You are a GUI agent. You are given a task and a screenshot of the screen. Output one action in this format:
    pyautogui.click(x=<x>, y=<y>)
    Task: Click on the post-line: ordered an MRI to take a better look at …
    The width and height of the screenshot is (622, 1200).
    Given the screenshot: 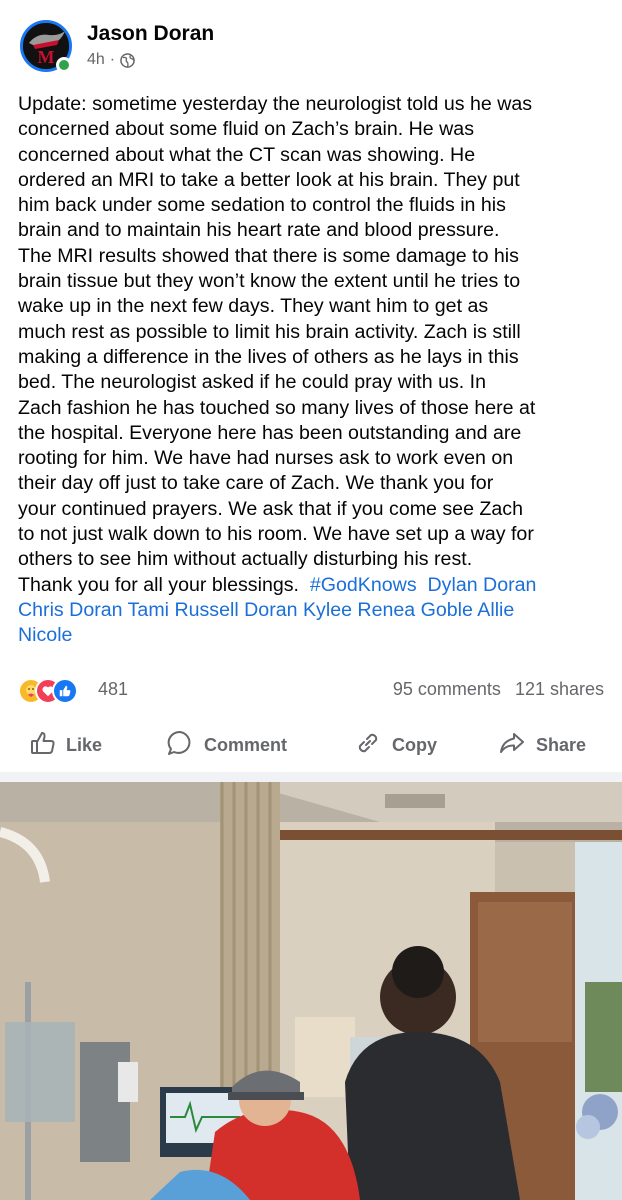 What is the action you would take?
    pyautogui.click(x=269, y=179)
    